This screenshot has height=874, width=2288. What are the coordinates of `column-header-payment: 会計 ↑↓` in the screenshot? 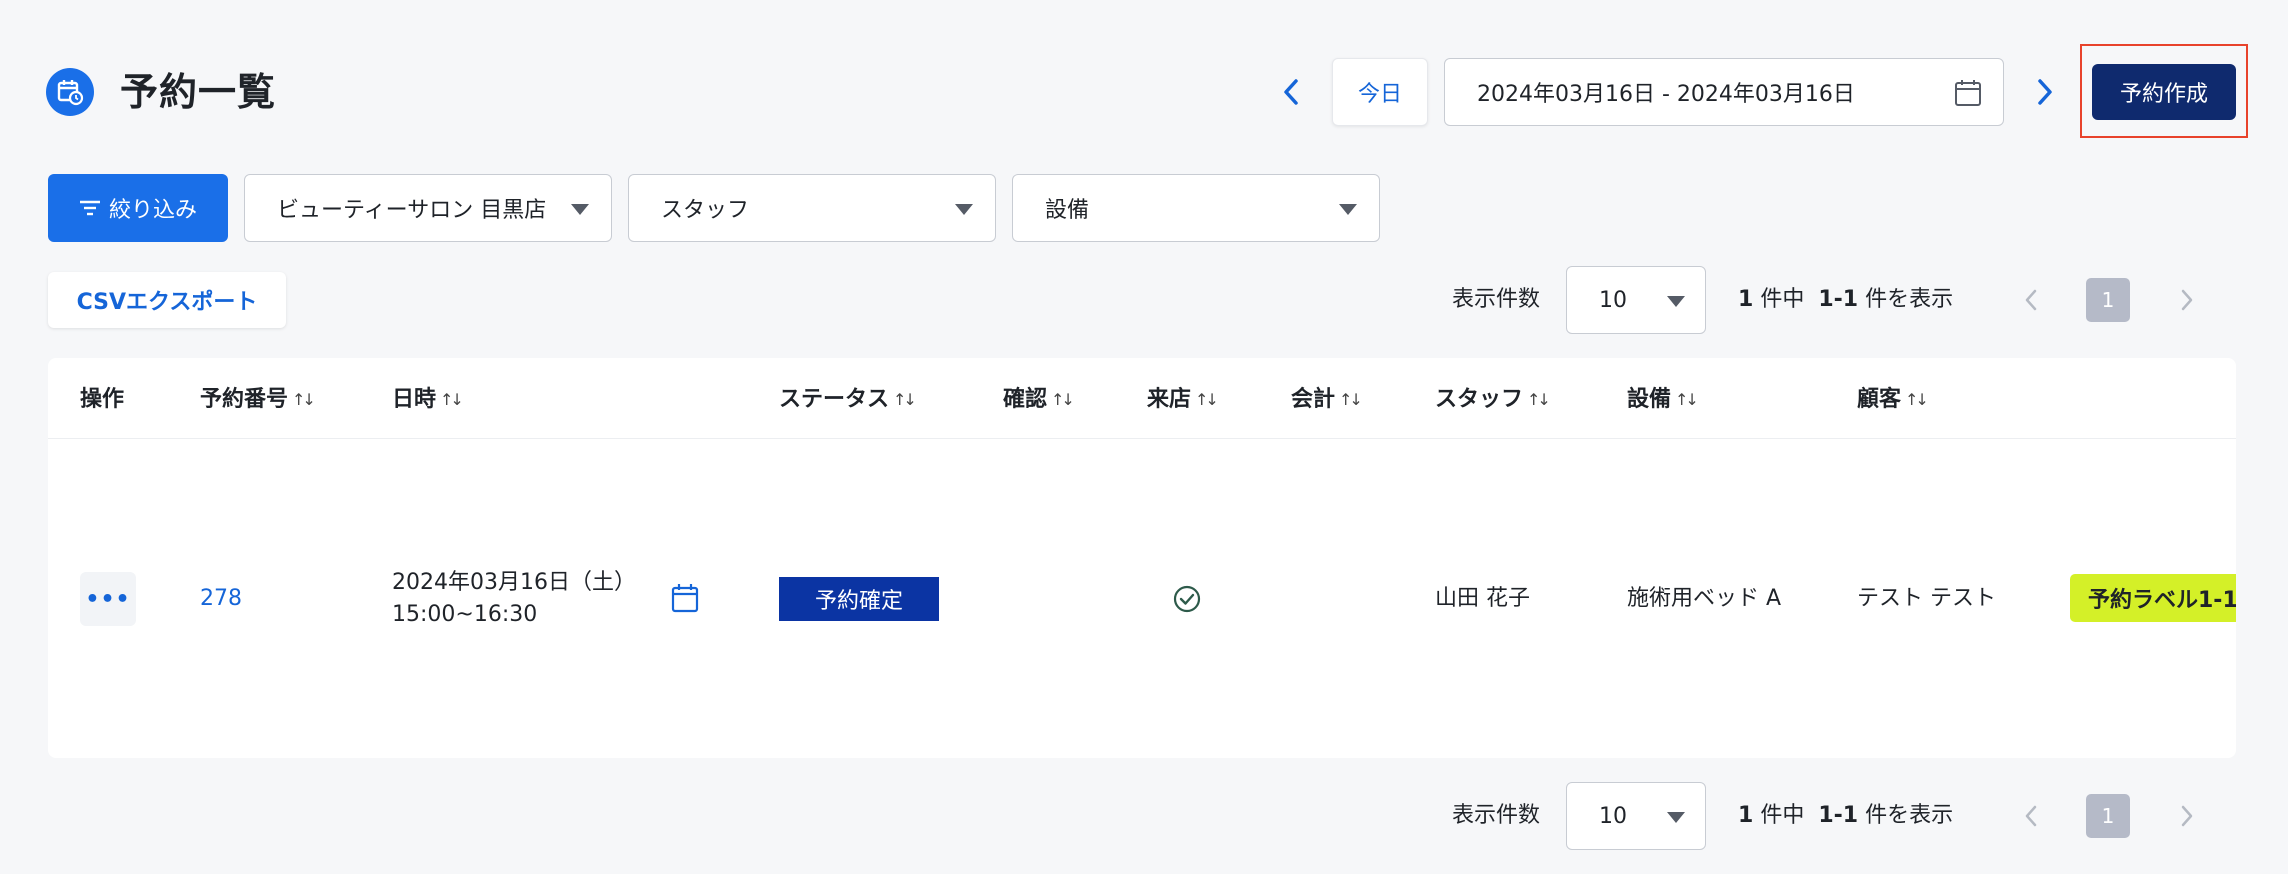 It's located at (1327, 400).